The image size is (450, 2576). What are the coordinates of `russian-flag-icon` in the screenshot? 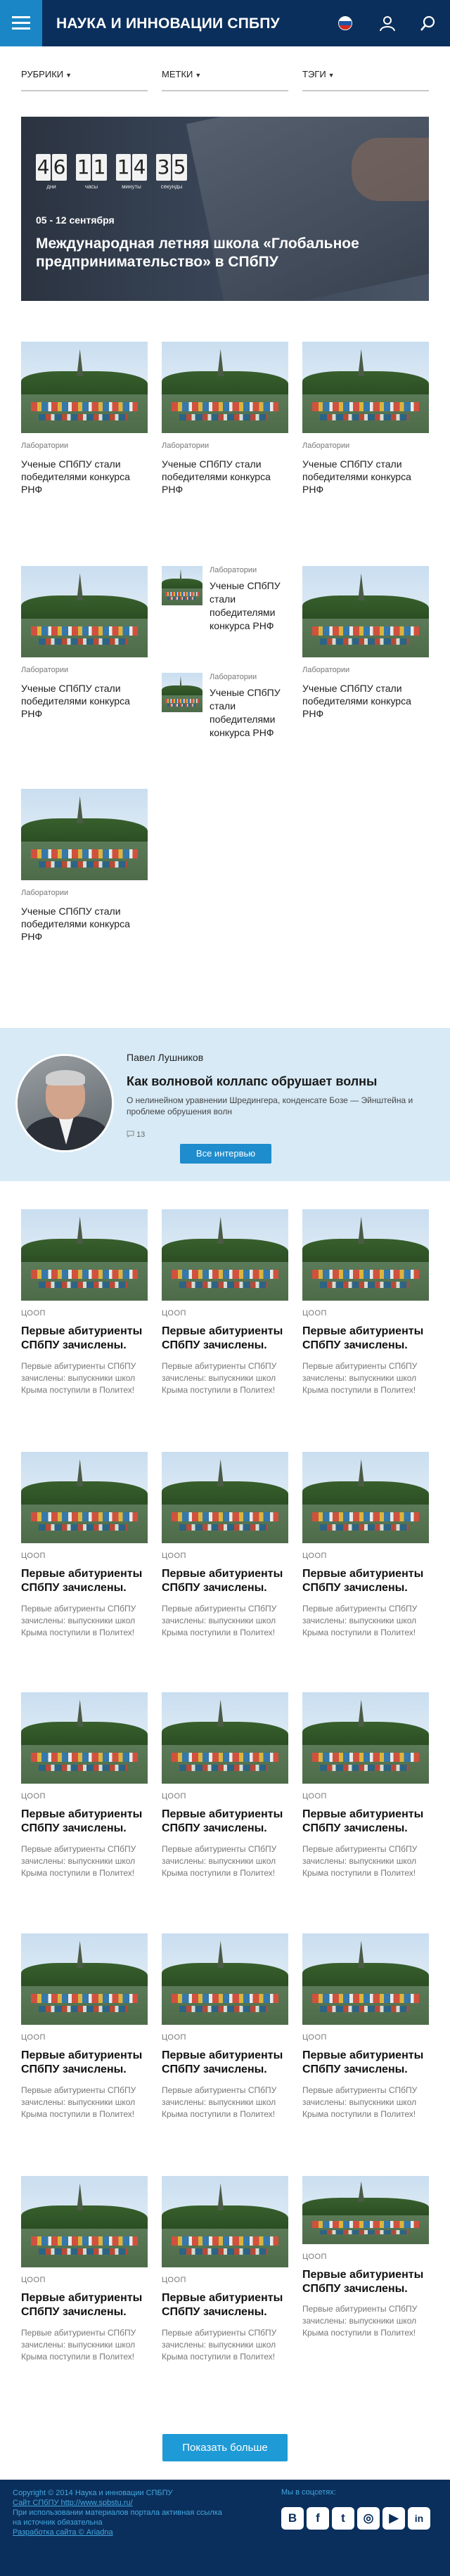 It's located at (345, 23).